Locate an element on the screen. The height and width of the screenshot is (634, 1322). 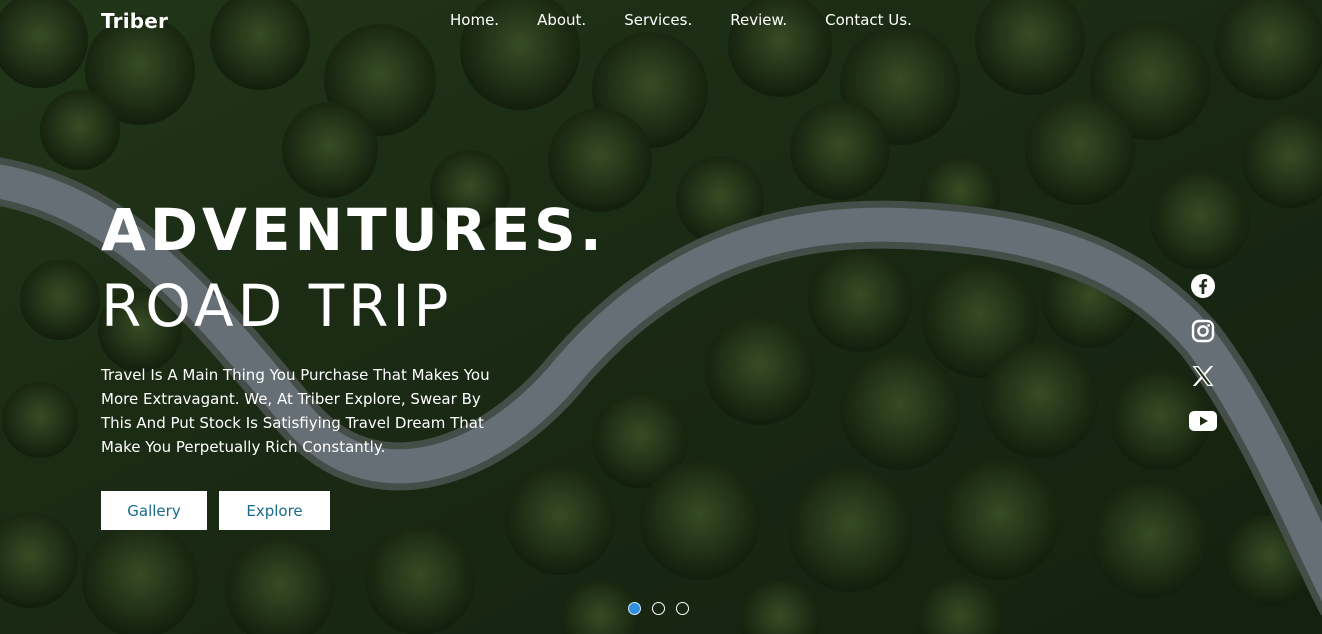
nav-review: Review. is located at coordinates (758, 20).